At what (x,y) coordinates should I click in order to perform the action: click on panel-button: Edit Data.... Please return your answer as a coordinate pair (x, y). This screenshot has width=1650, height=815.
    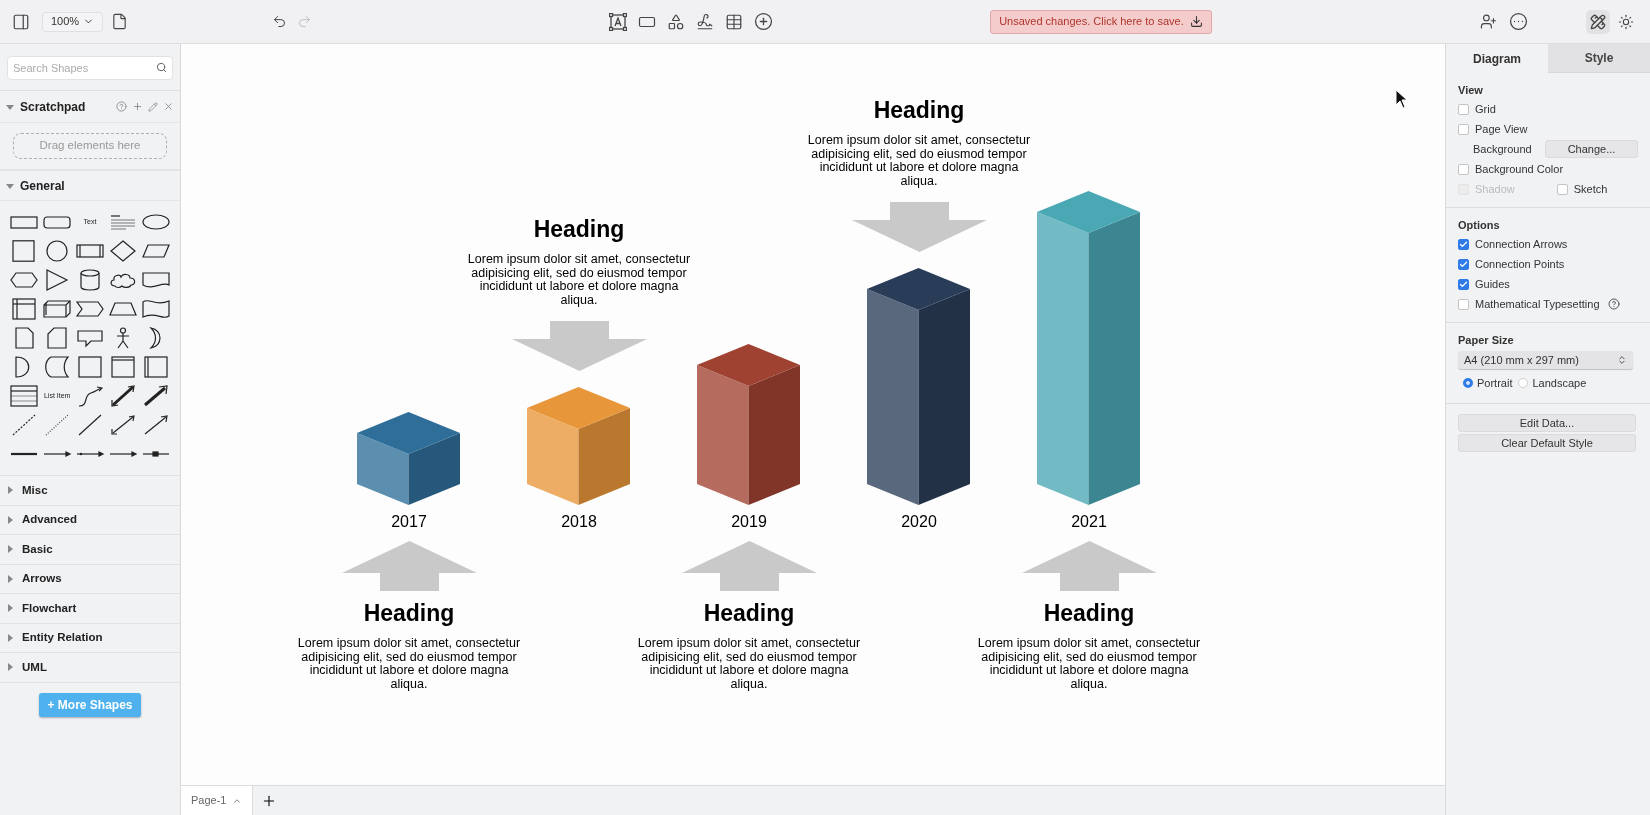
    Looking at the image, I should click on (1547, 423).